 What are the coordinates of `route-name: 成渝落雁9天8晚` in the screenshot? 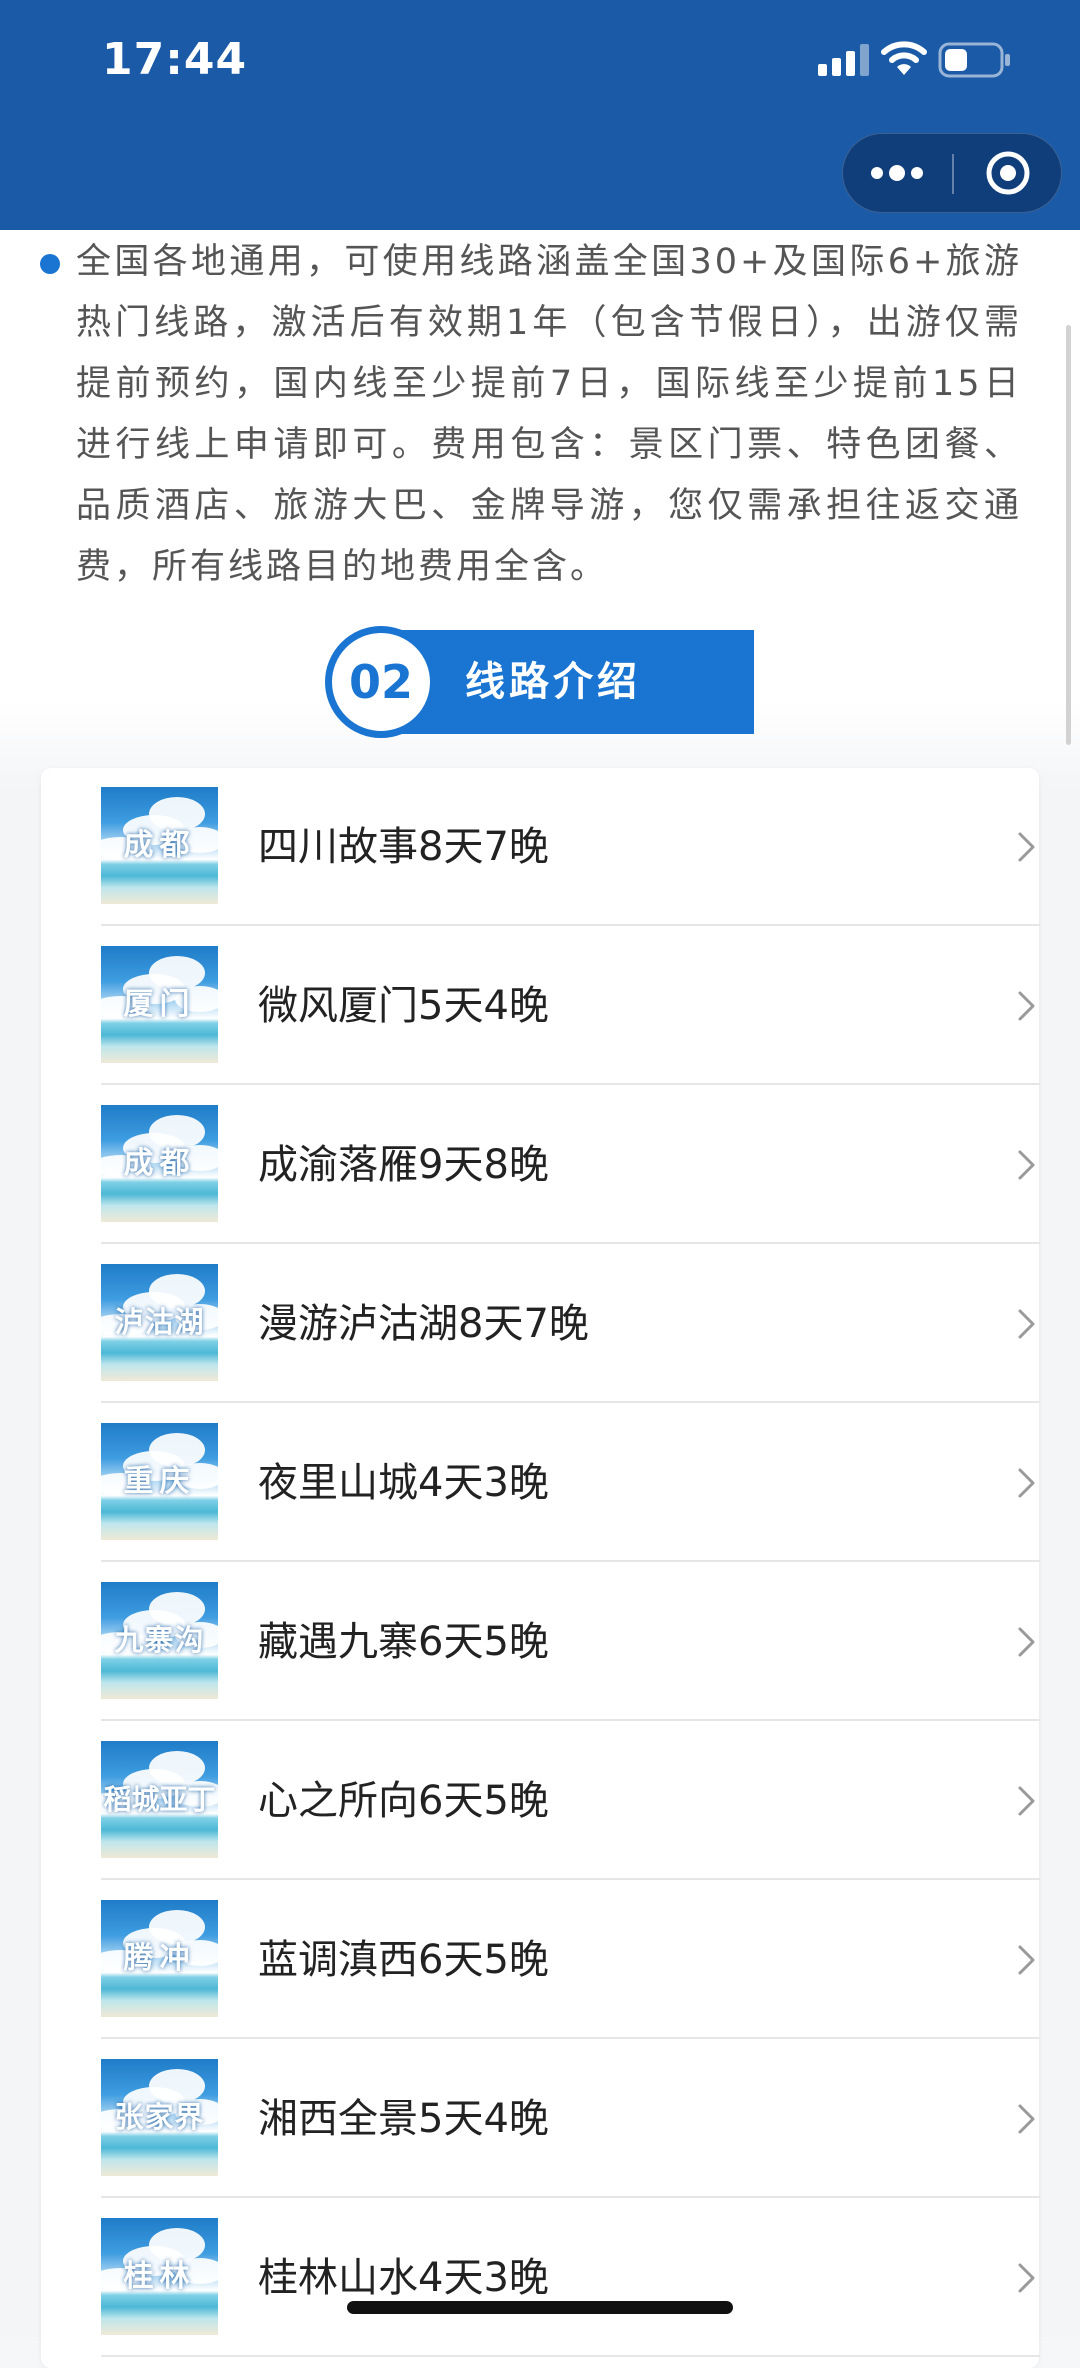 It's located at (403, 1165).